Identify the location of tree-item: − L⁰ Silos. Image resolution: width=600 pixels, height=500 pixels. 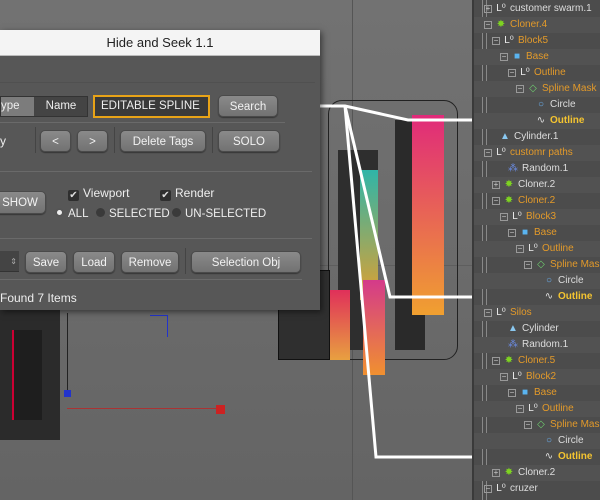
(537, 313).